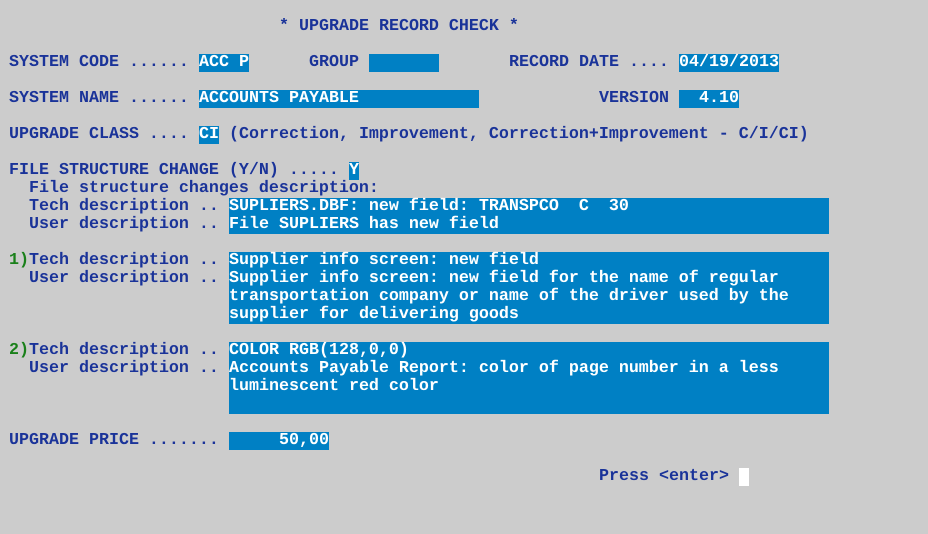  I want to click on user-description-text: Accounts Payable Report: color of page number in a less luminescent red color, so click(504, 378).